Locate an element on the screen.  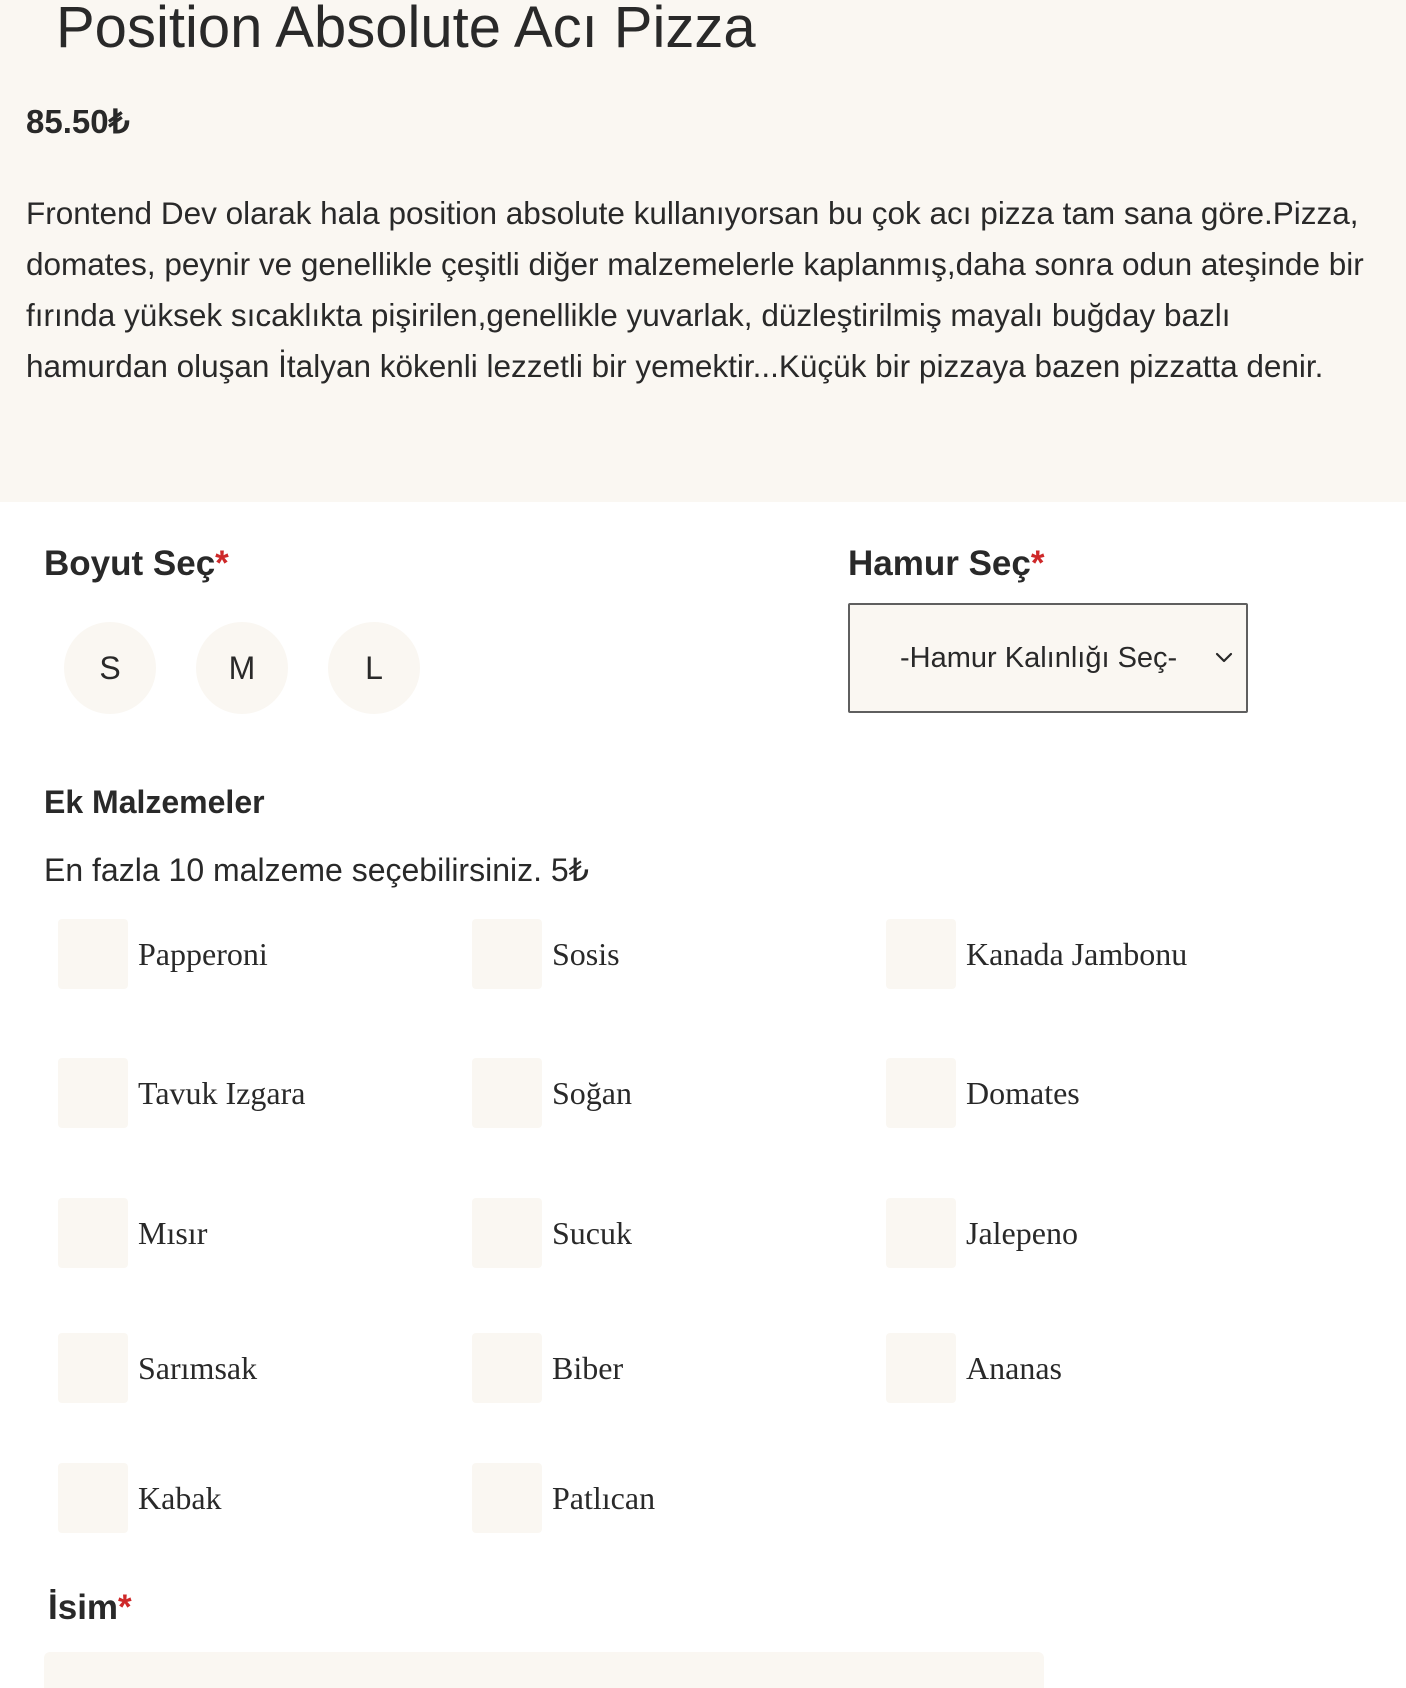
size-option-label: S is located at coordinates (110, 667).